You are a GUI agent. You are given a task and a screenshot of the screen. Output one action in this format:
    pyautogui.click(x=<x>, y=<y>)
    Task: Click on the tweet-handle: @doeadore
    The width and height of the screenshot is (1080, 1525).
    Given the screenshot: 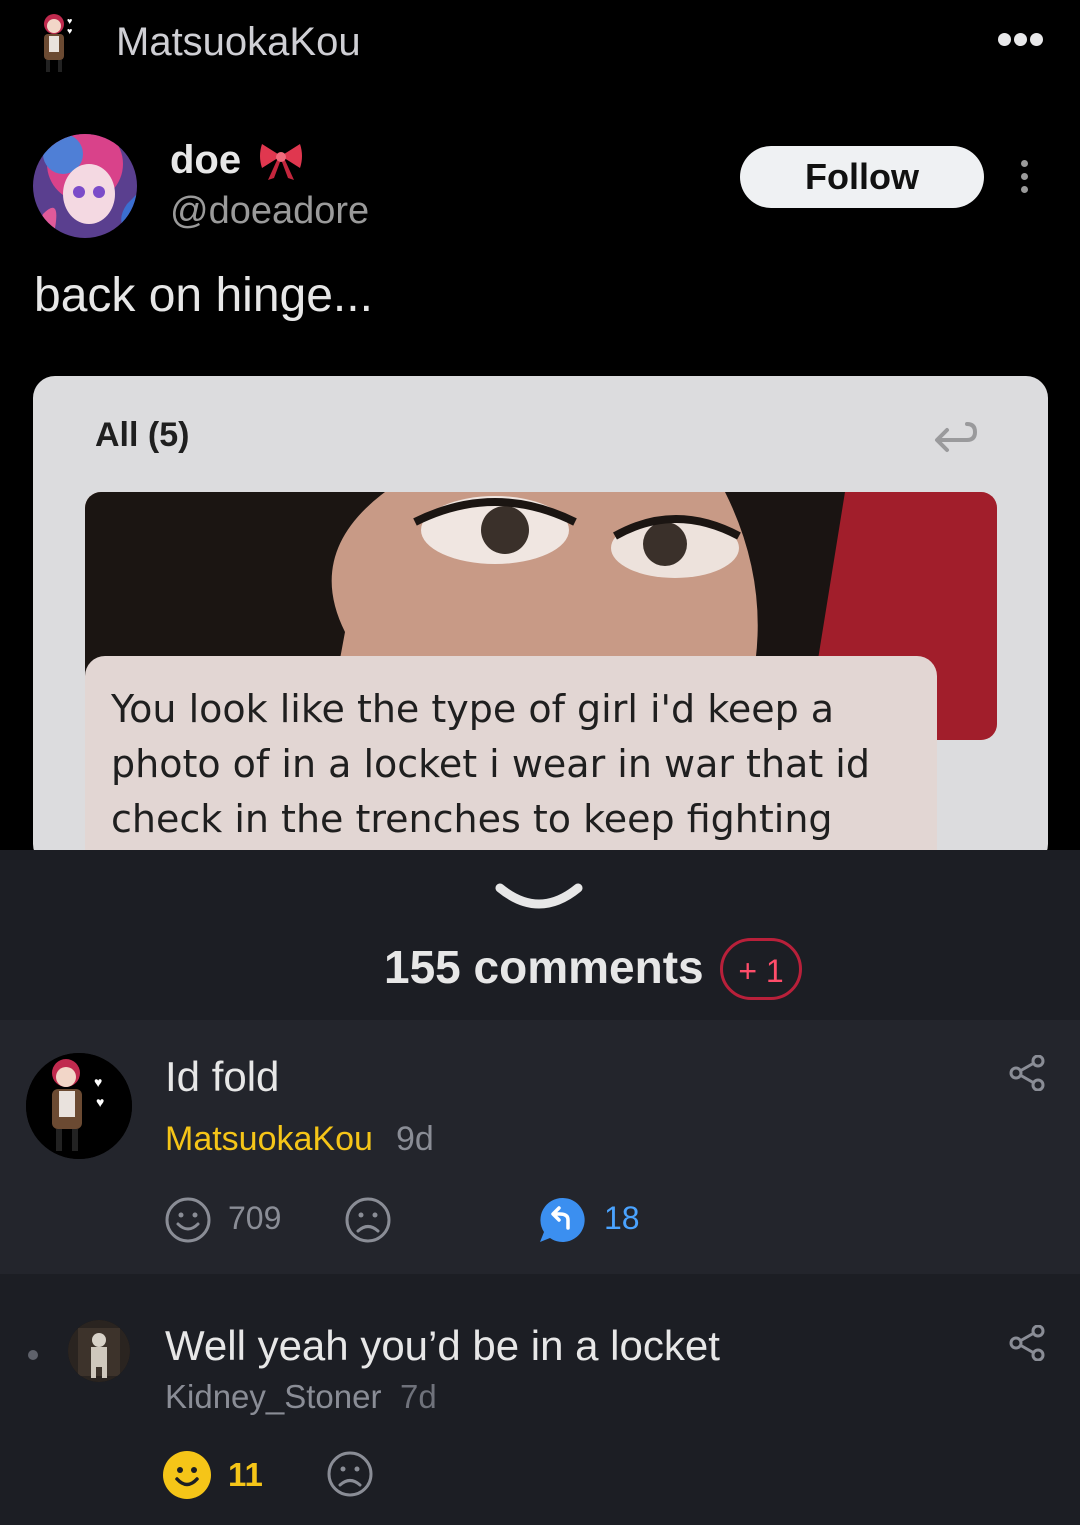 What is the action you would take?
    pyautogui.click(x=270, y=211)
    